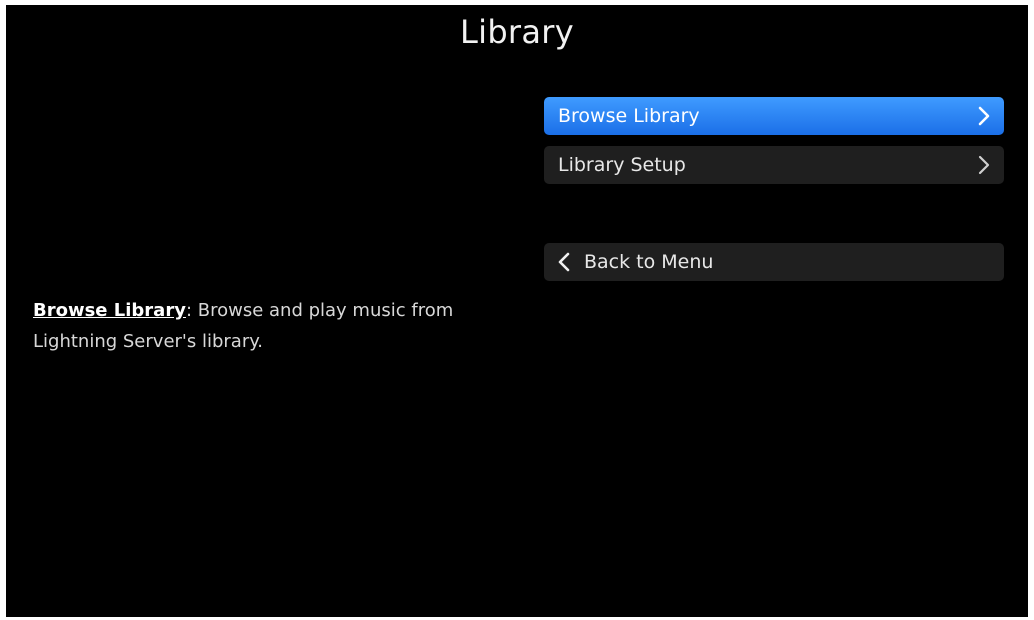 The height and width of the screenshot is (620, 1034). Describe the element at coordinates (649, 262) in the screenshot. I see `back-label: Back to Menu` at that location.